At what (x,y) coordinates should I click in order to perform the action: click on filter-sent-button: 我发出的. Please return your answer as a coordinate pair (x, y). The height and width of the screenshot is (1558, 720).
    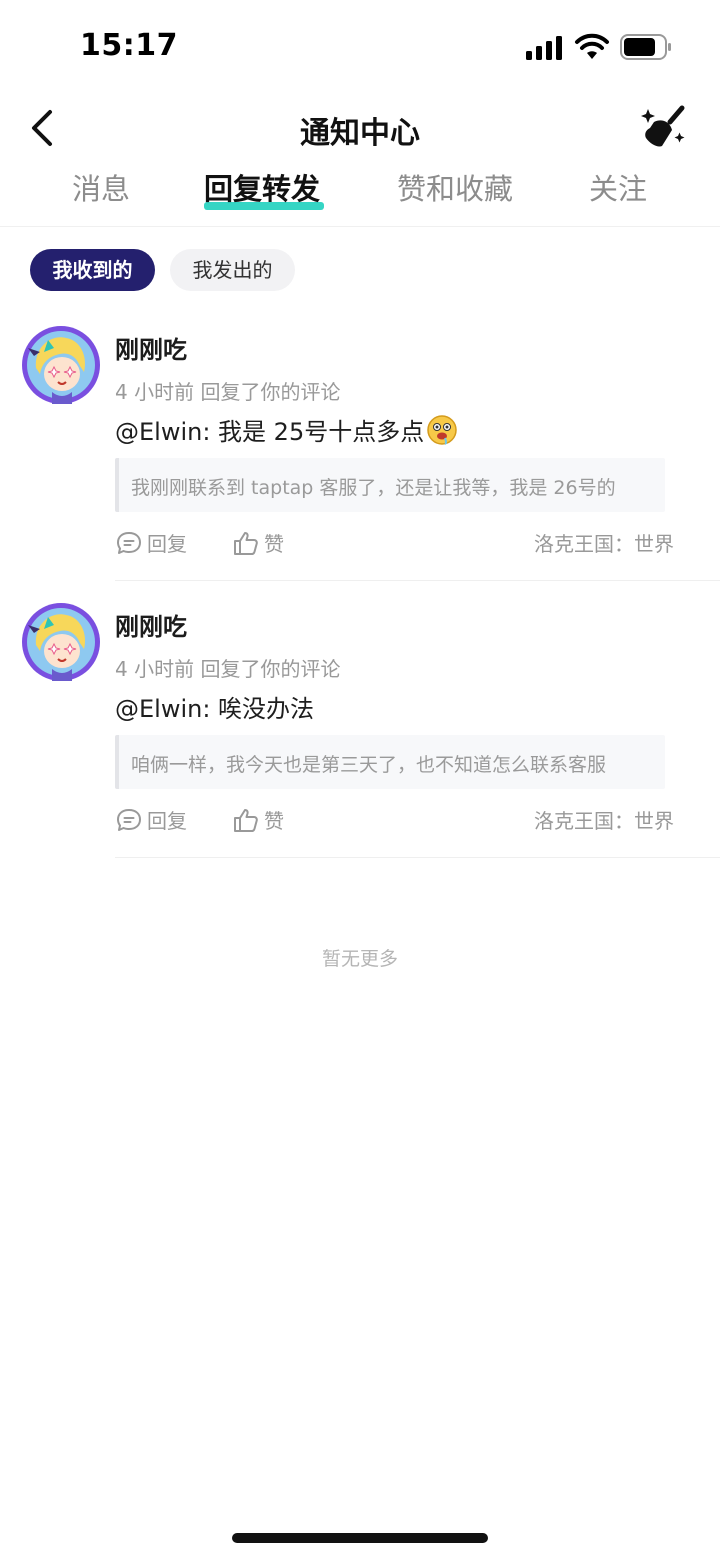
    Looking at the image, I should click on (232, 270).